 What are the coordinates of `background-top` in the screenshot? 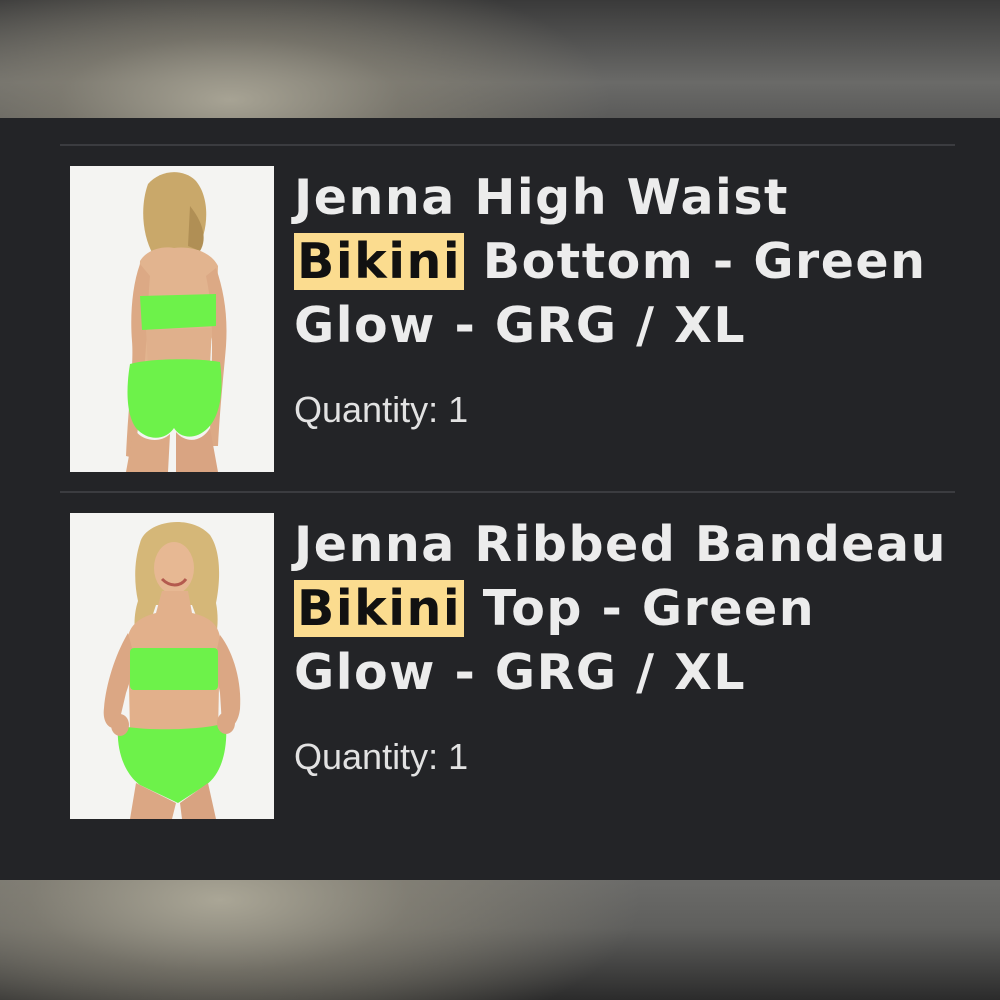 It's located at (500, 59).